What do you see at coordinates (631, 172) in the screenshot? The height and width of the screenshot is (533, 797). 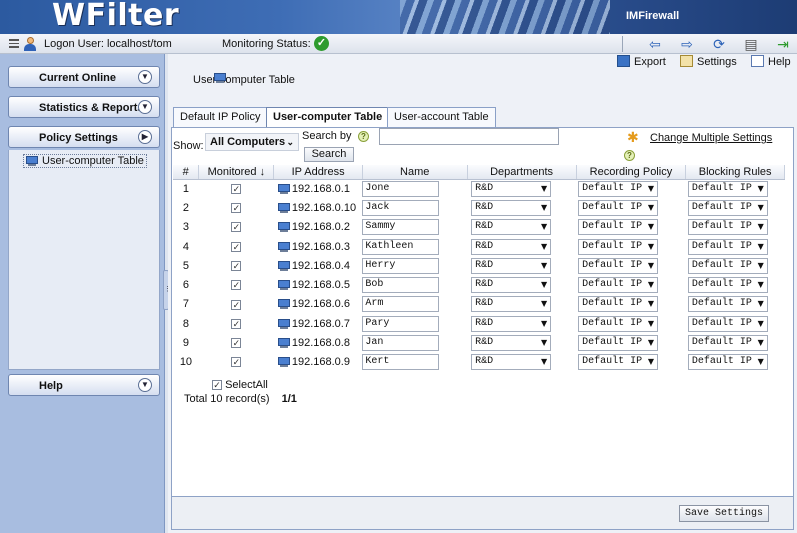 I see `column-header-recording-policy: Recording Policy` at bounding box center [631, 172].